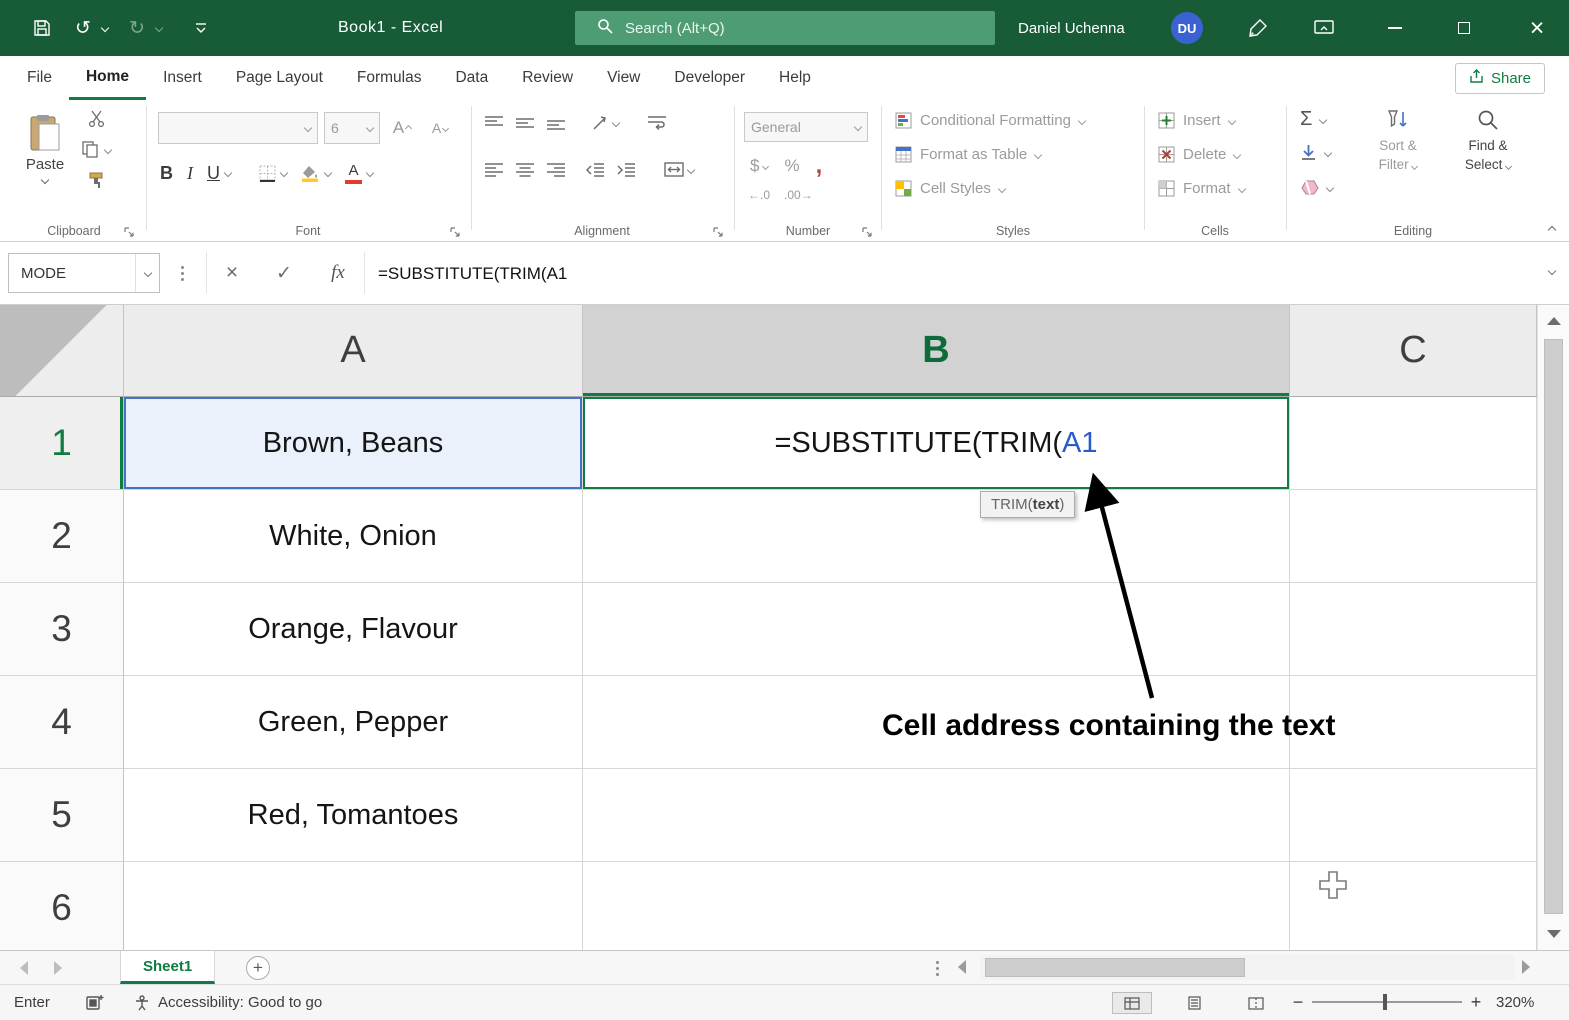  I want to click on cell-A1: Brown, Beans, so click(353, 443).